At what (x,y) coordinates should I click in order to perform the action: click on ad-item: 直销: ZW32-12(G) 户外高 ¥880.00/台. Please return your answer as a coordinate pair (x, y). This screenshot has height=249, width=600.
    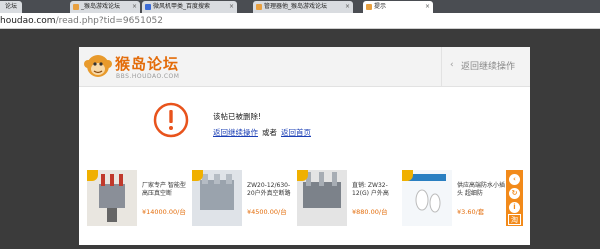
    Looking at the image, I should click on (349, 198).